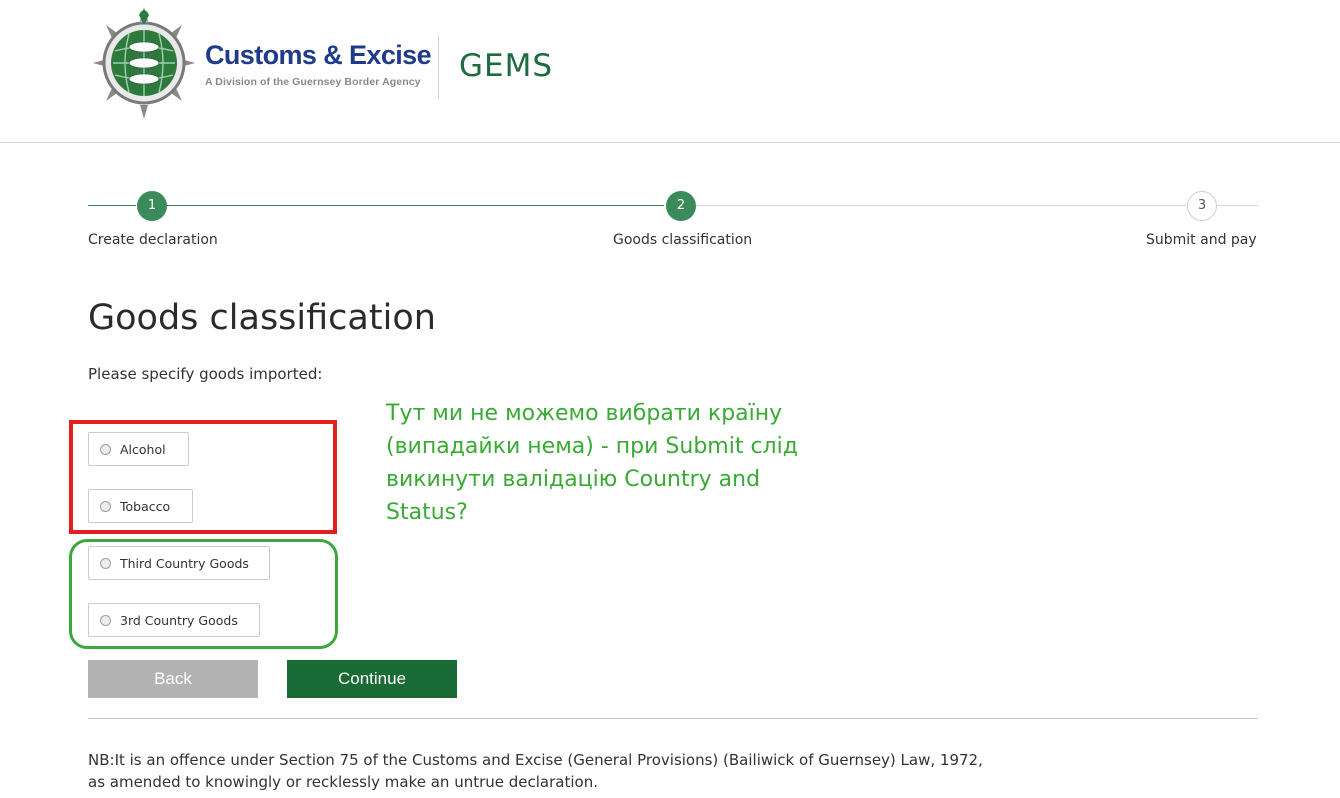 Image resolution: width=1340 pixels, height=798 pixels. What do you see at coordinates (438, 67) in the screenshot?
I see `header-divider` at bounding box center [438, 67].